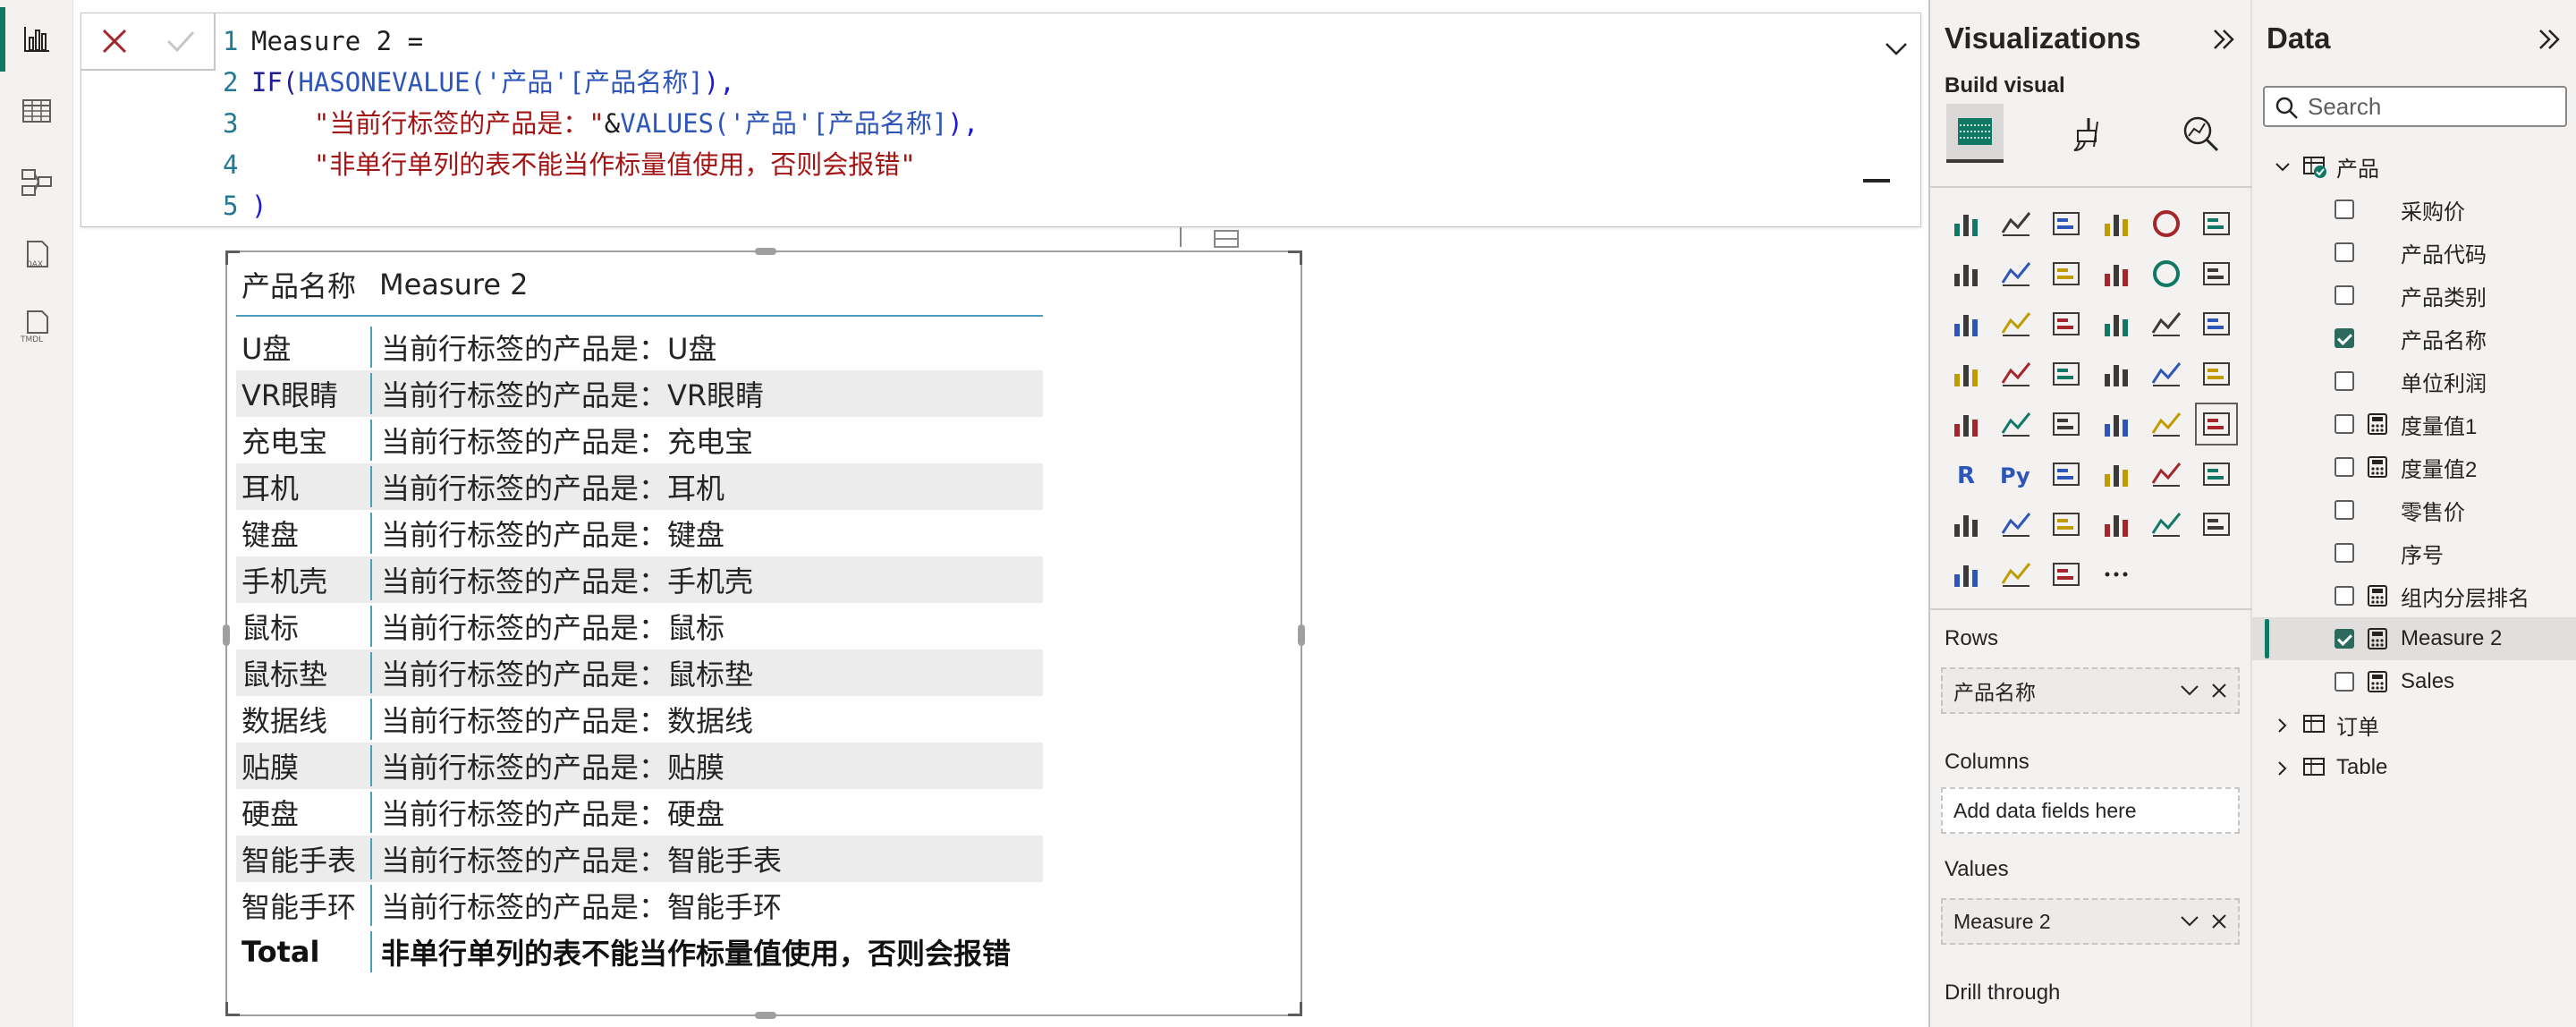 This screenshot has height=1027, width=2576. Describe the element at coordinates (2066, 524) in the screenshot. I see `card-new-icon` at that location.